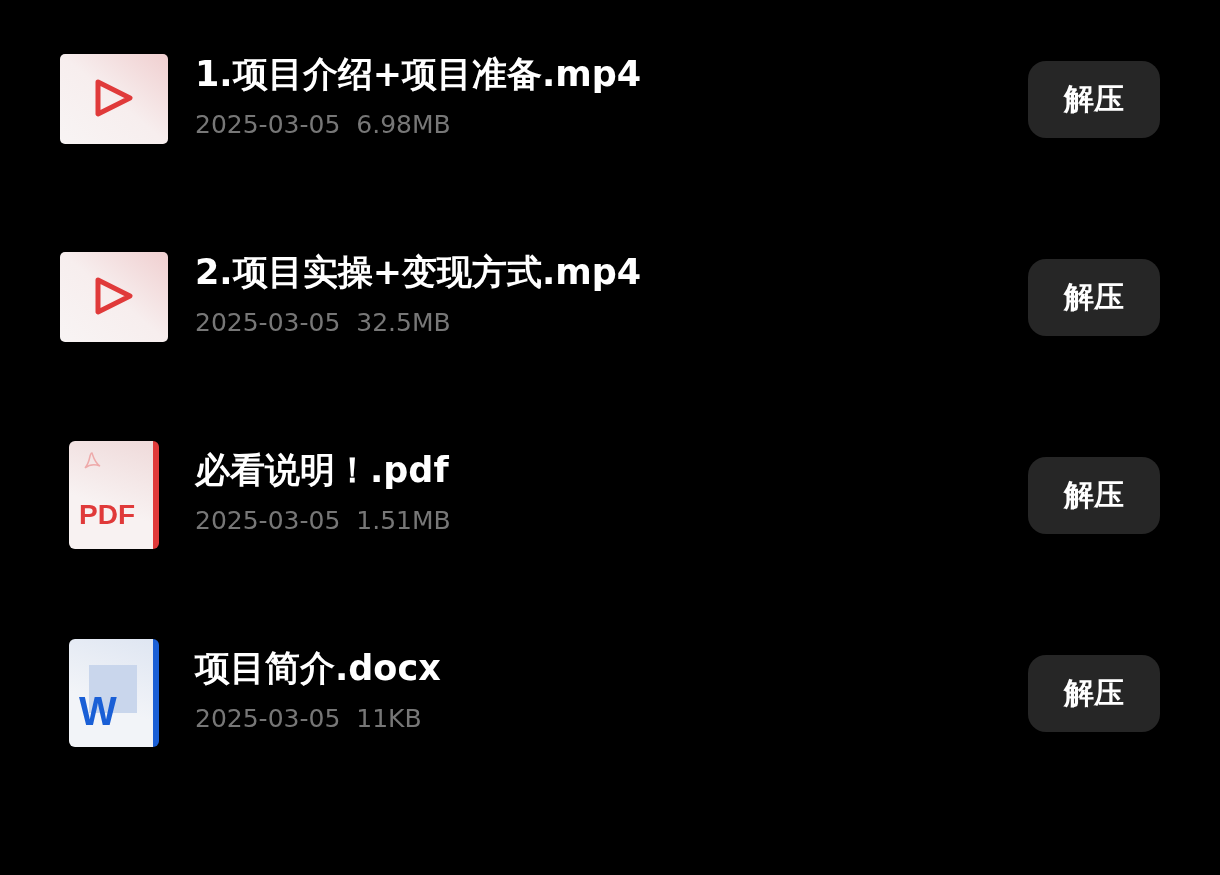 The width and height of the screenshot is (1220, 875). What do you see at coordinates (389, 718) in the screenshot?
I see `file-size: 11KB` at bounding box center [389, 718].